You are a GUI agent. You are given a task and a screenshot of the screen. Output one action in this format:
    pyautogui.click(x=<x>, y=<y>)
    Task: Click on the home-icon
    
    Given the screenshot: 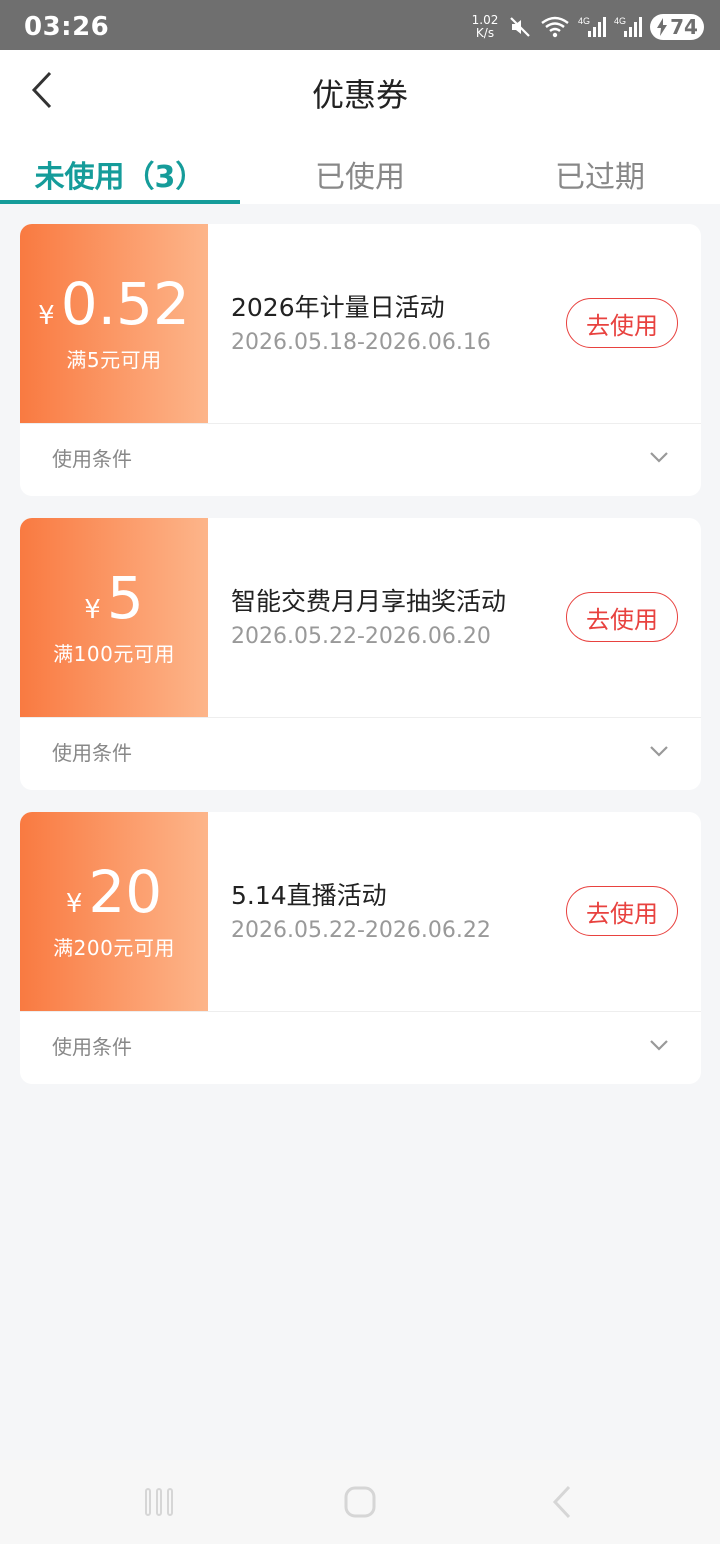 What is the action you would take?
    pyautogui.click(x=360, y=1502)
    